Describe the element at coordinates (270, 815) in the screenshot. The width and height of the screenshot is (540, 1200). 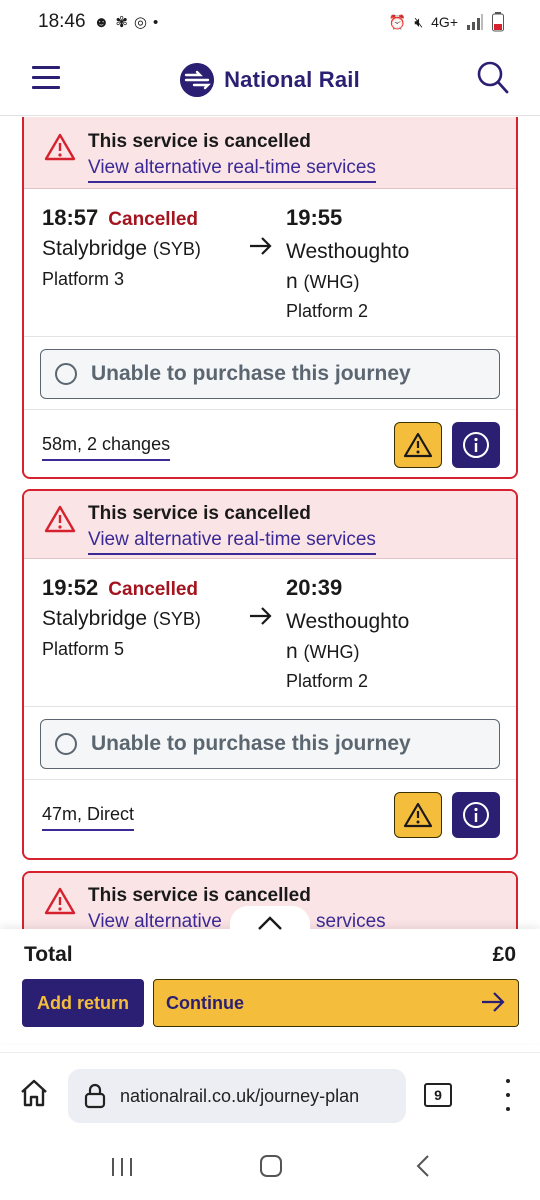
I see `journey-footer: 47m, Direct` at that location.